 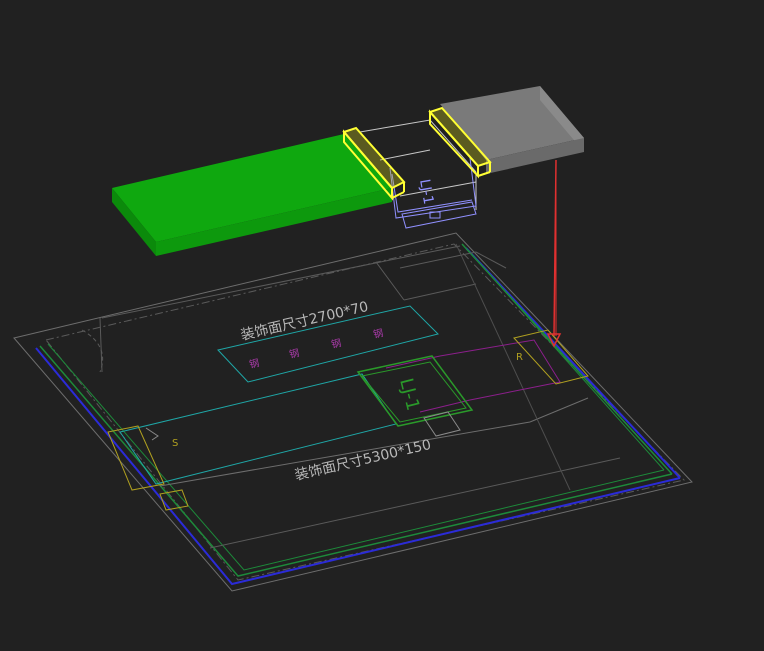 What do you see at coordinates (175, 443) in the screenshot?
I see `marker-s-label: S` at bounding box center [175, 443].